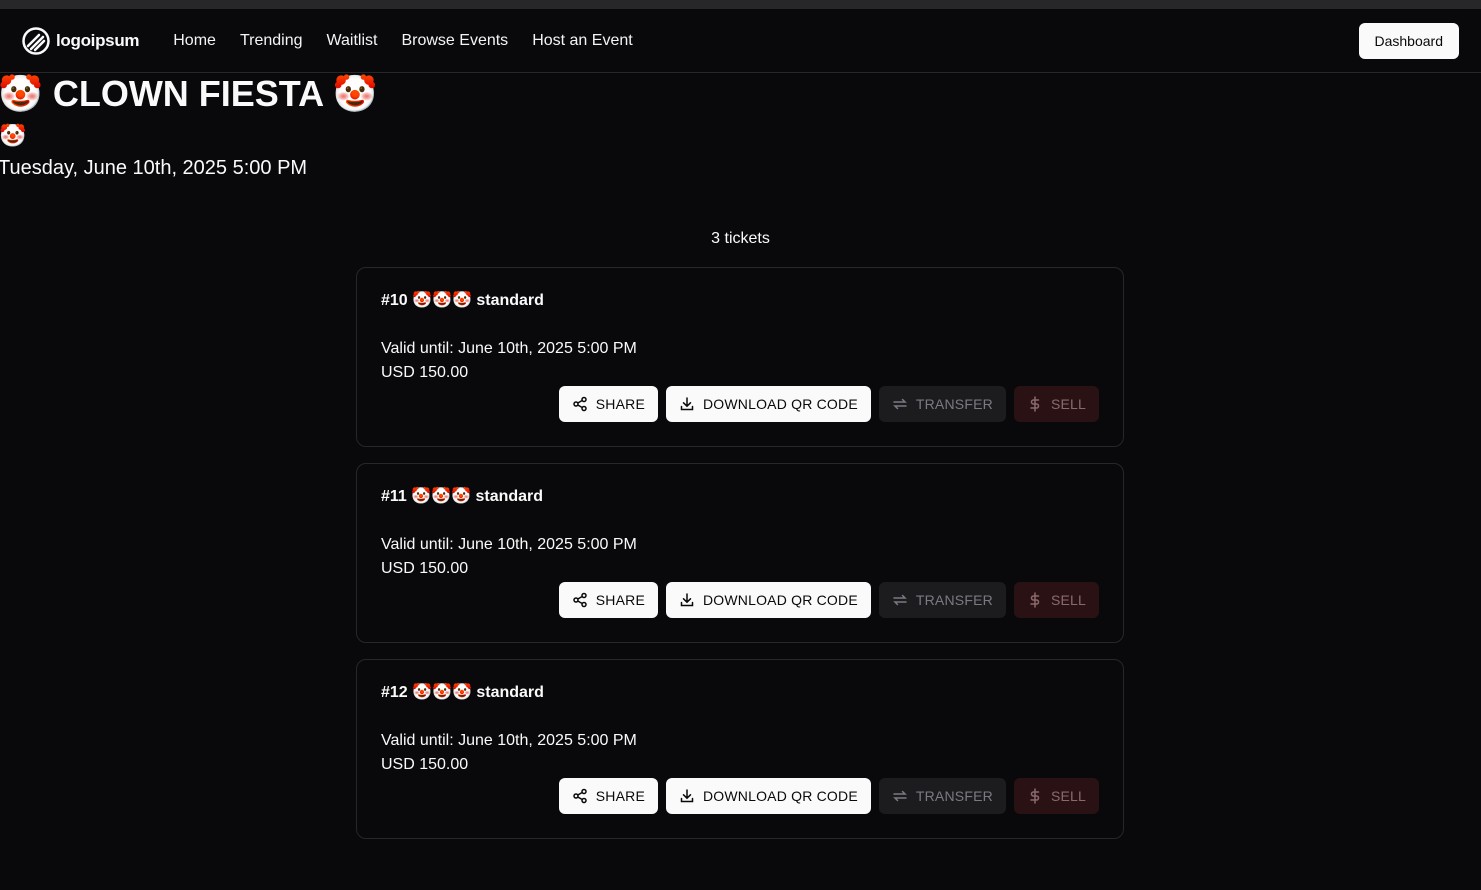  Describe the element at coordinates (740, 4) in the screenshot. I see `top-strip` at that location.